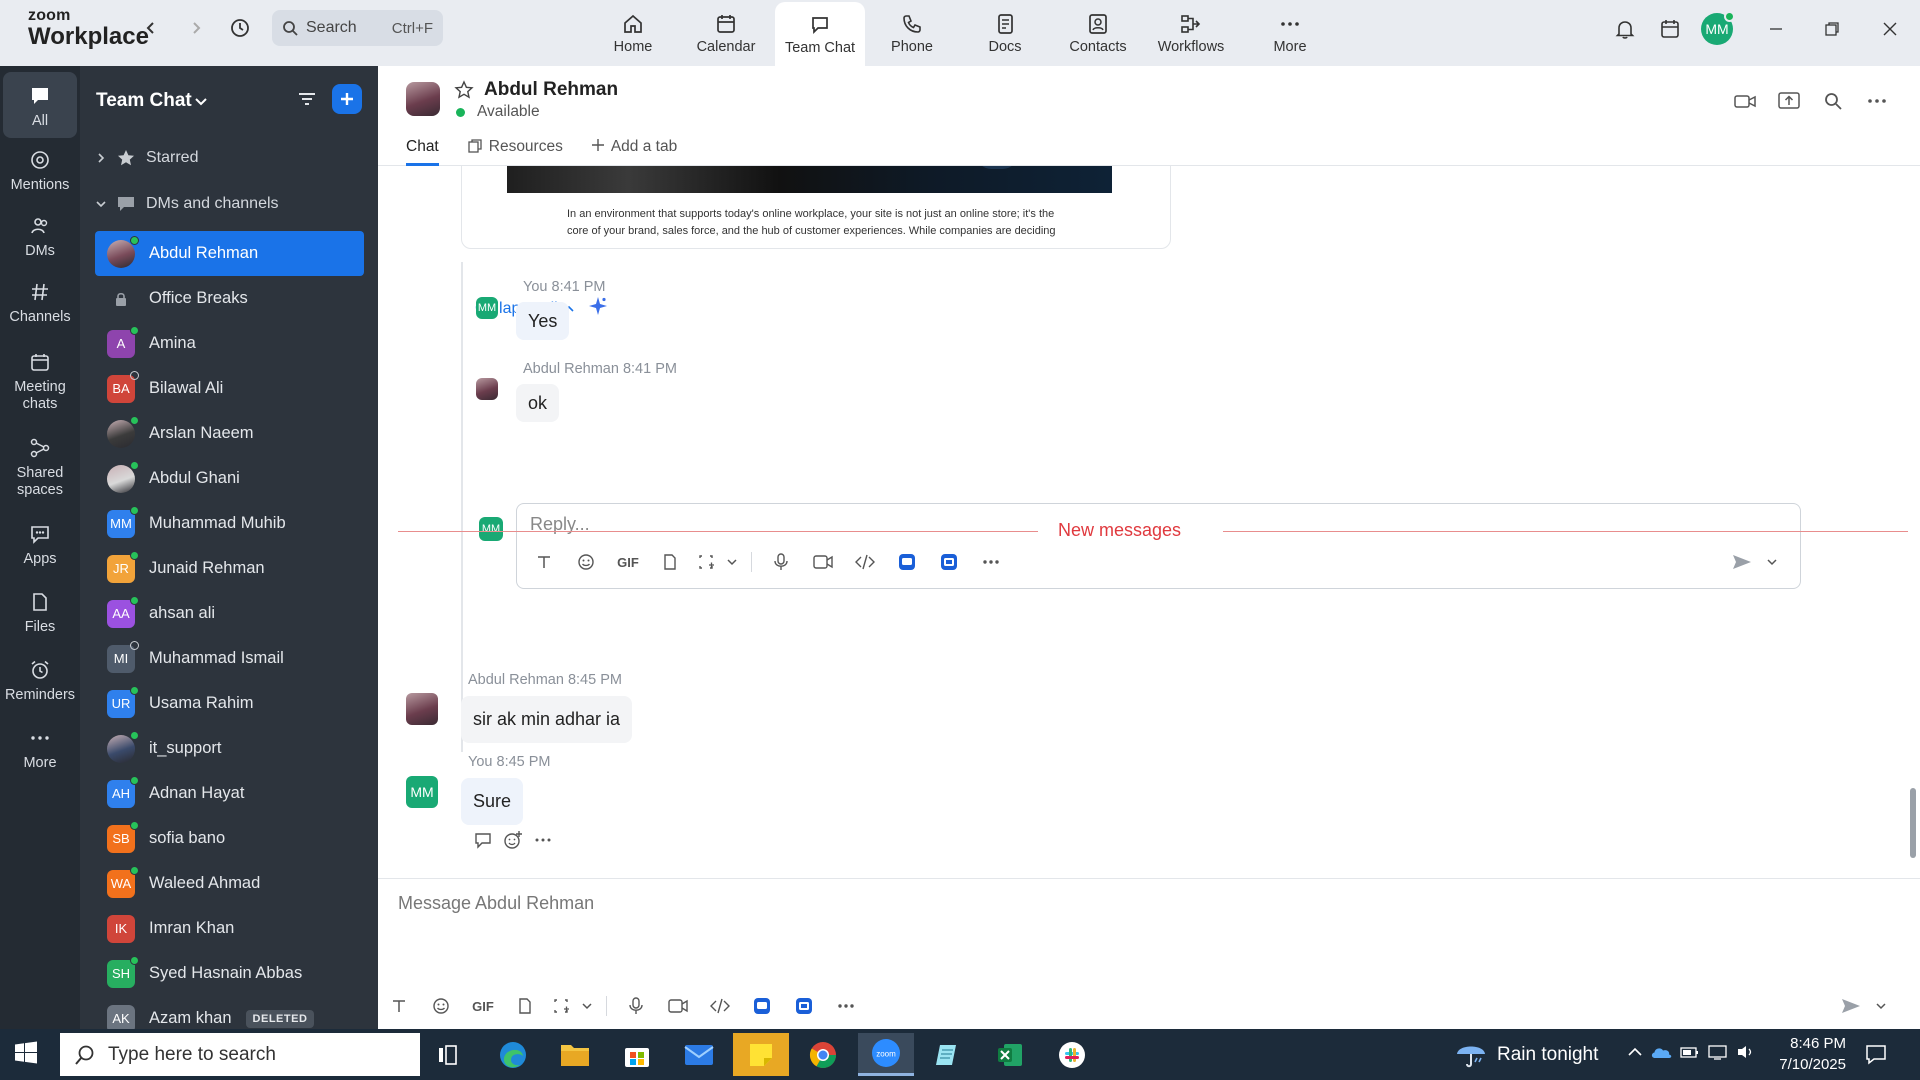 The height and width of the screenshot is (1080, 1920). Describe the element at coordinates (886, 1054) in the screenshot. I see `zoom-taskbar-icon: zoom` at that location.